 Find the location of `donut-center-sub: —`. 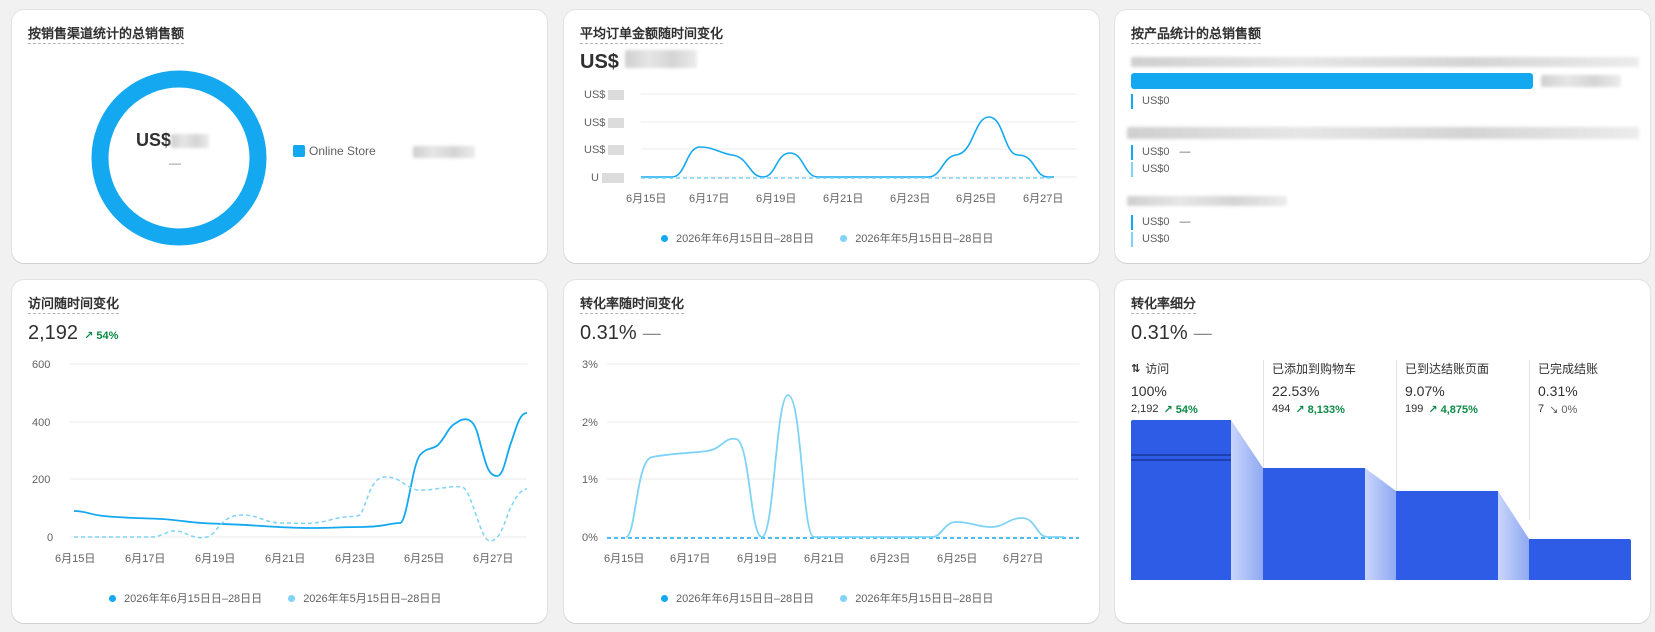

donut-center-sub: — is located at coordinates (175, 163).